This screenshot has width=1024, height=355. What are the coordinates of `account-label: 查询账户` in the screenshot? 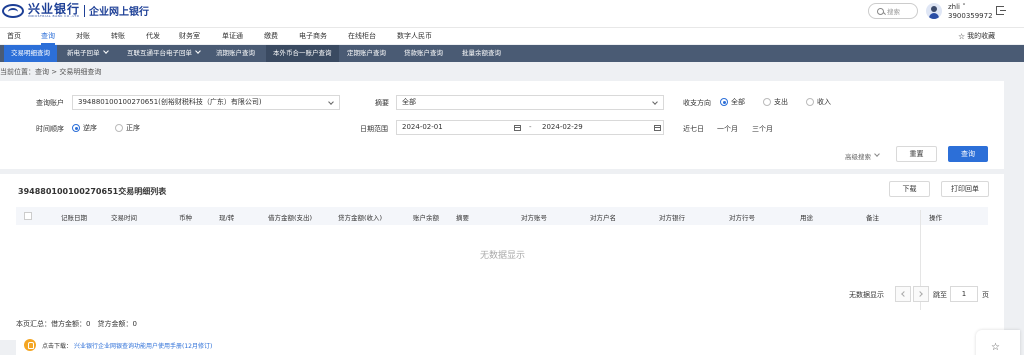 It's located at (50, 103).